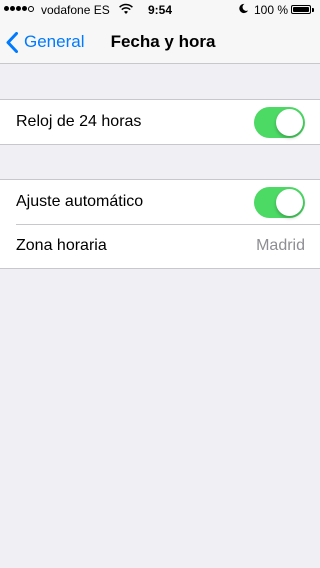 This screenshot has width=320, height=568. I want to click on row-24h-clock: Reloj de 24 horas, so click(160, 122).